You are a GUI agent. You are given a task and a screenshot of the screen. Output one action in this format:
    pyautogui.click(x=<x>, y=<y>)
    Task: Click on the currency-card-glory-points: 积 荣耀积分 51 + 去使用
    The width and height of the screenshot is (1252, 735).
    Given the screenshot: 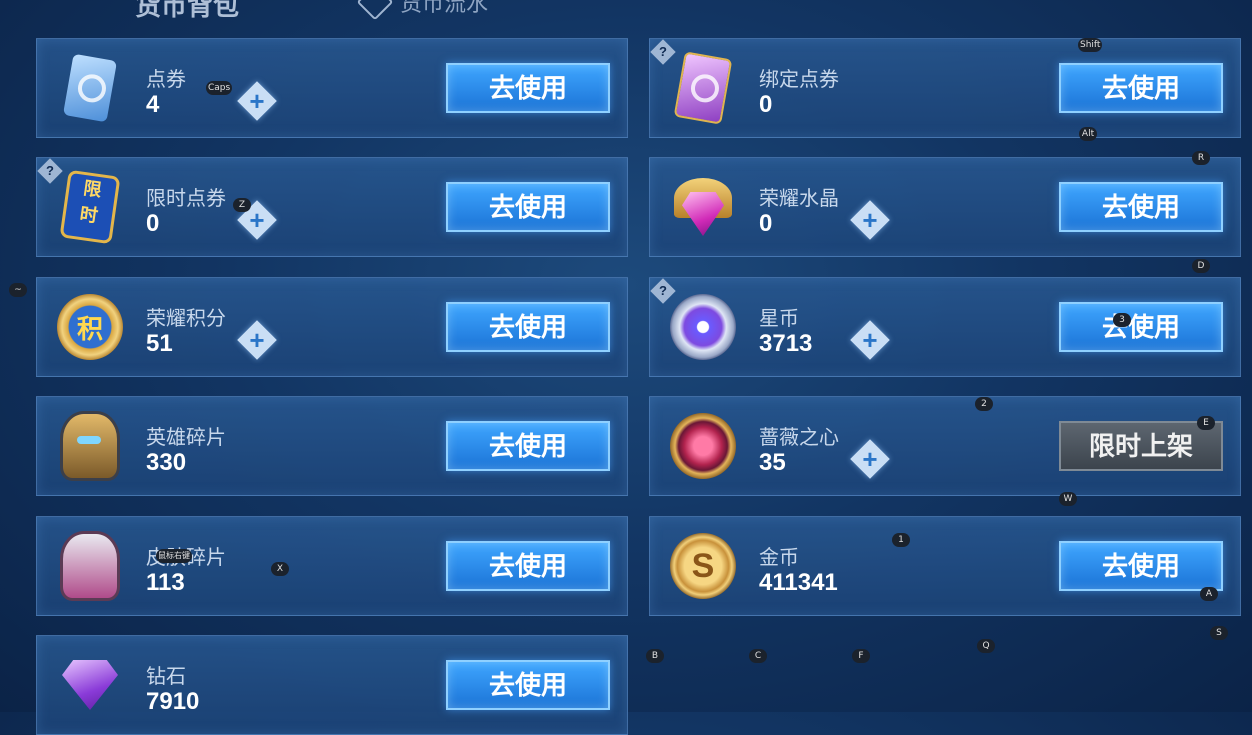 What is the action you would take?
    pyautogui.click(x=332, y=327)
    